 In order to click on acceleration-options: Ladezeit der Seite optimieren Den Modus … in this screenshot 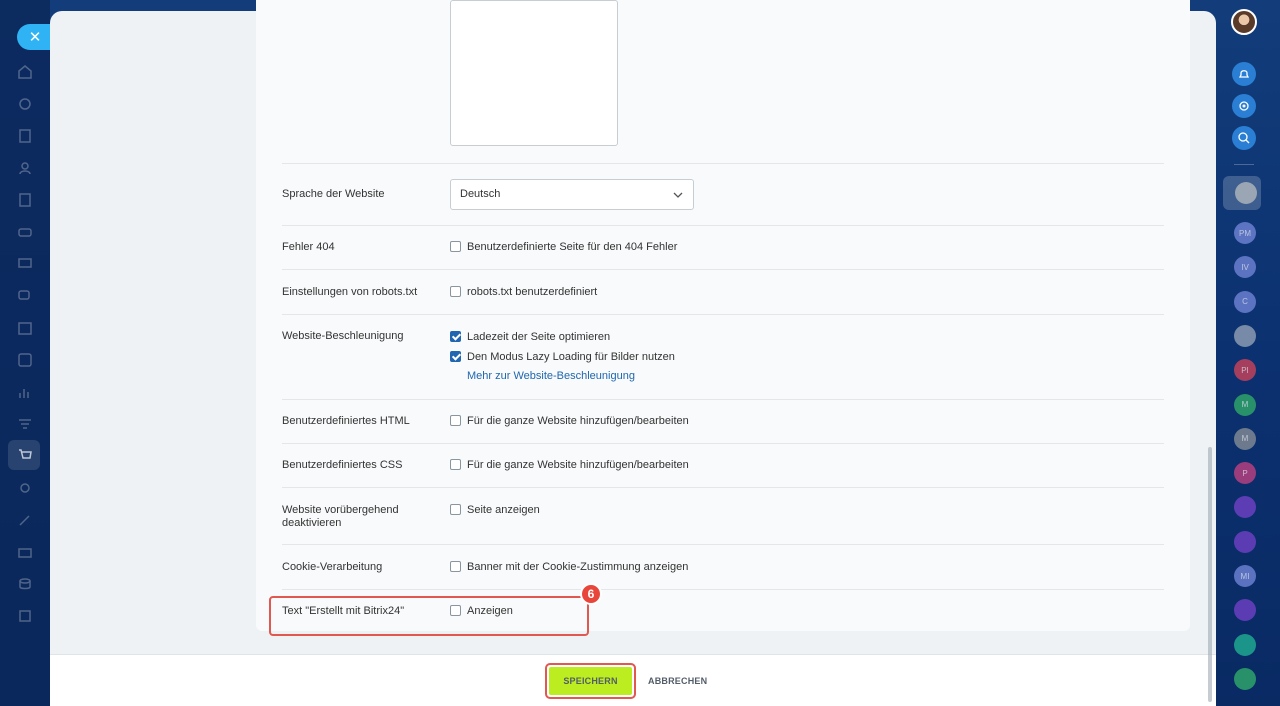, I will do `click(562, 356)`.